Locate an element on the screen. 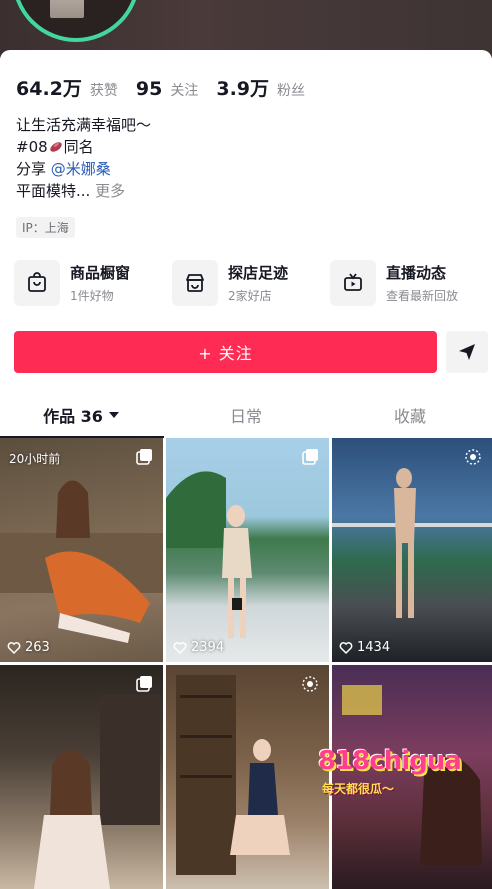 This screenshot has height=889, width=492. caret-down-icon is located at coordinates (113, 415).